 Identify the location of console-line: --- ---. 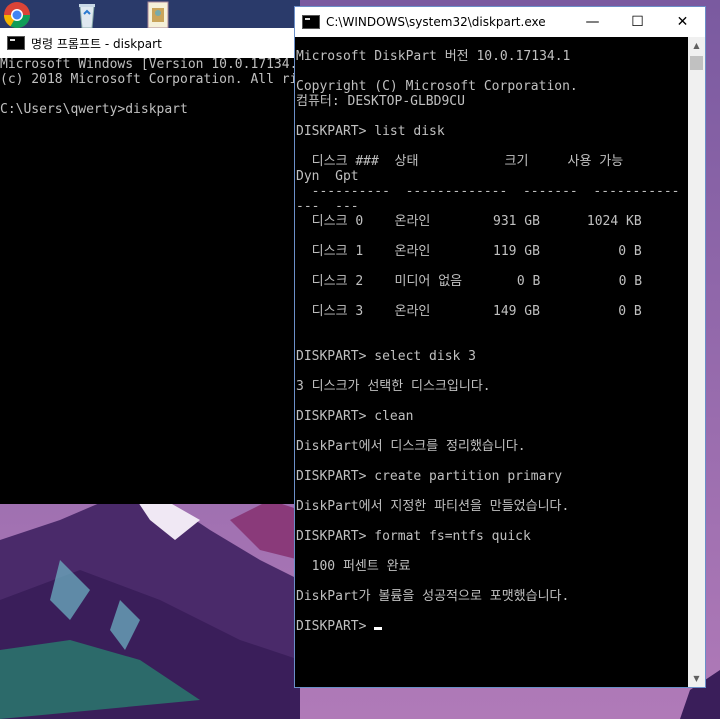
(327, 206).